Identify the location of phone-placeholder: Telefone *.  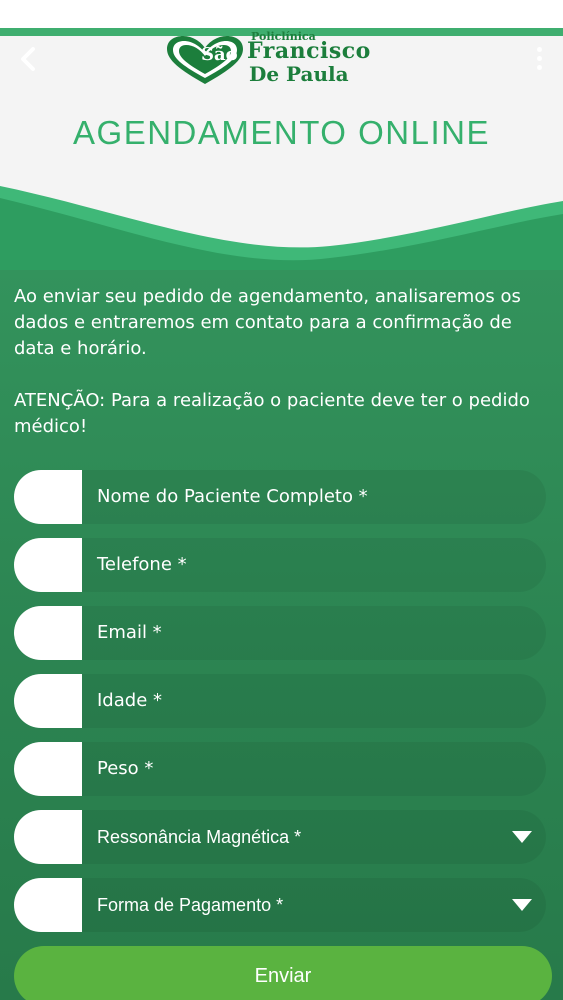
(142, 564).